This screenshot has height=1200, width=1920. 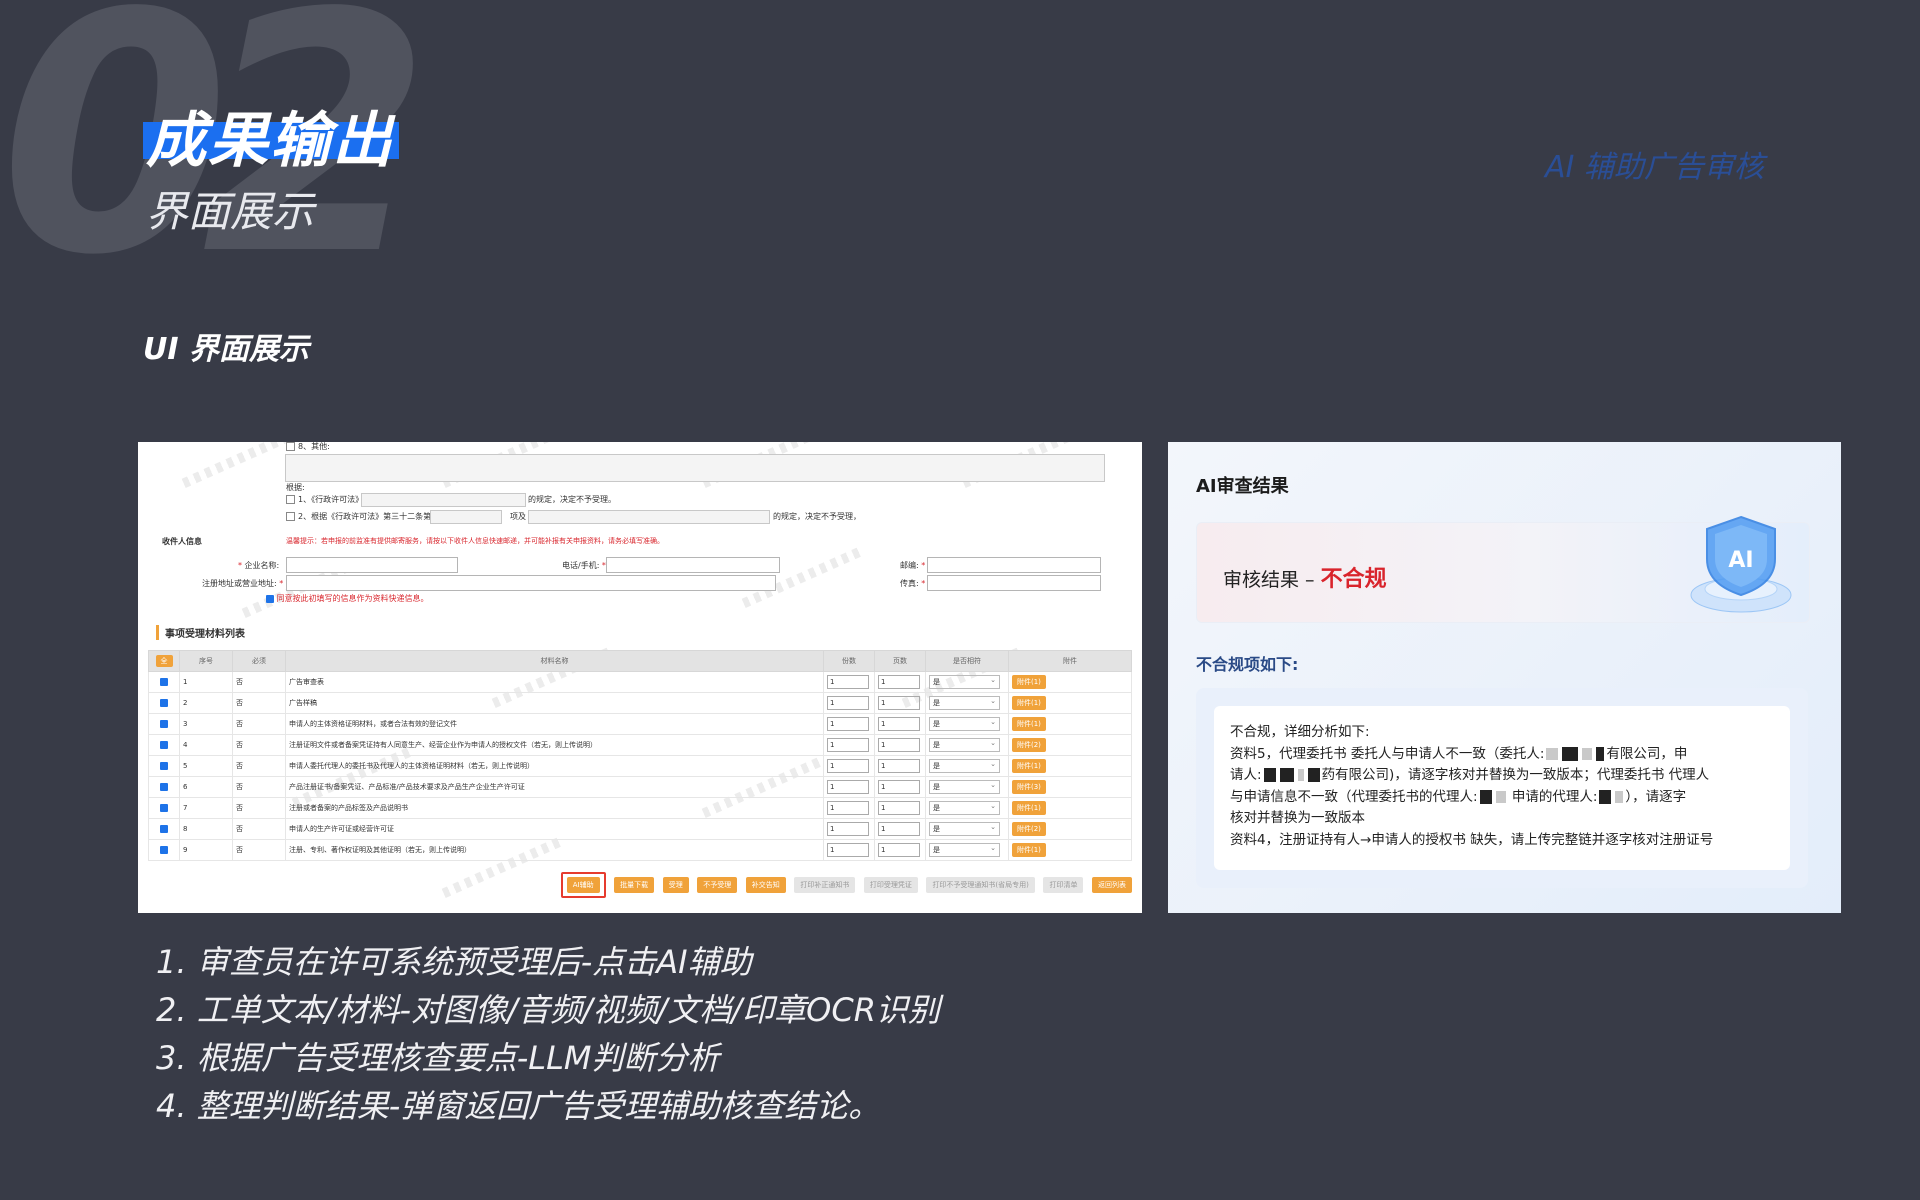 What do you see at coordinates (554, 766) in the screenshot?
I see `row-material-name: 申请人委托代理人的委托书及代理人的主体资格证明材料（若无，则上传说明）` at bounding box center [554, 766].